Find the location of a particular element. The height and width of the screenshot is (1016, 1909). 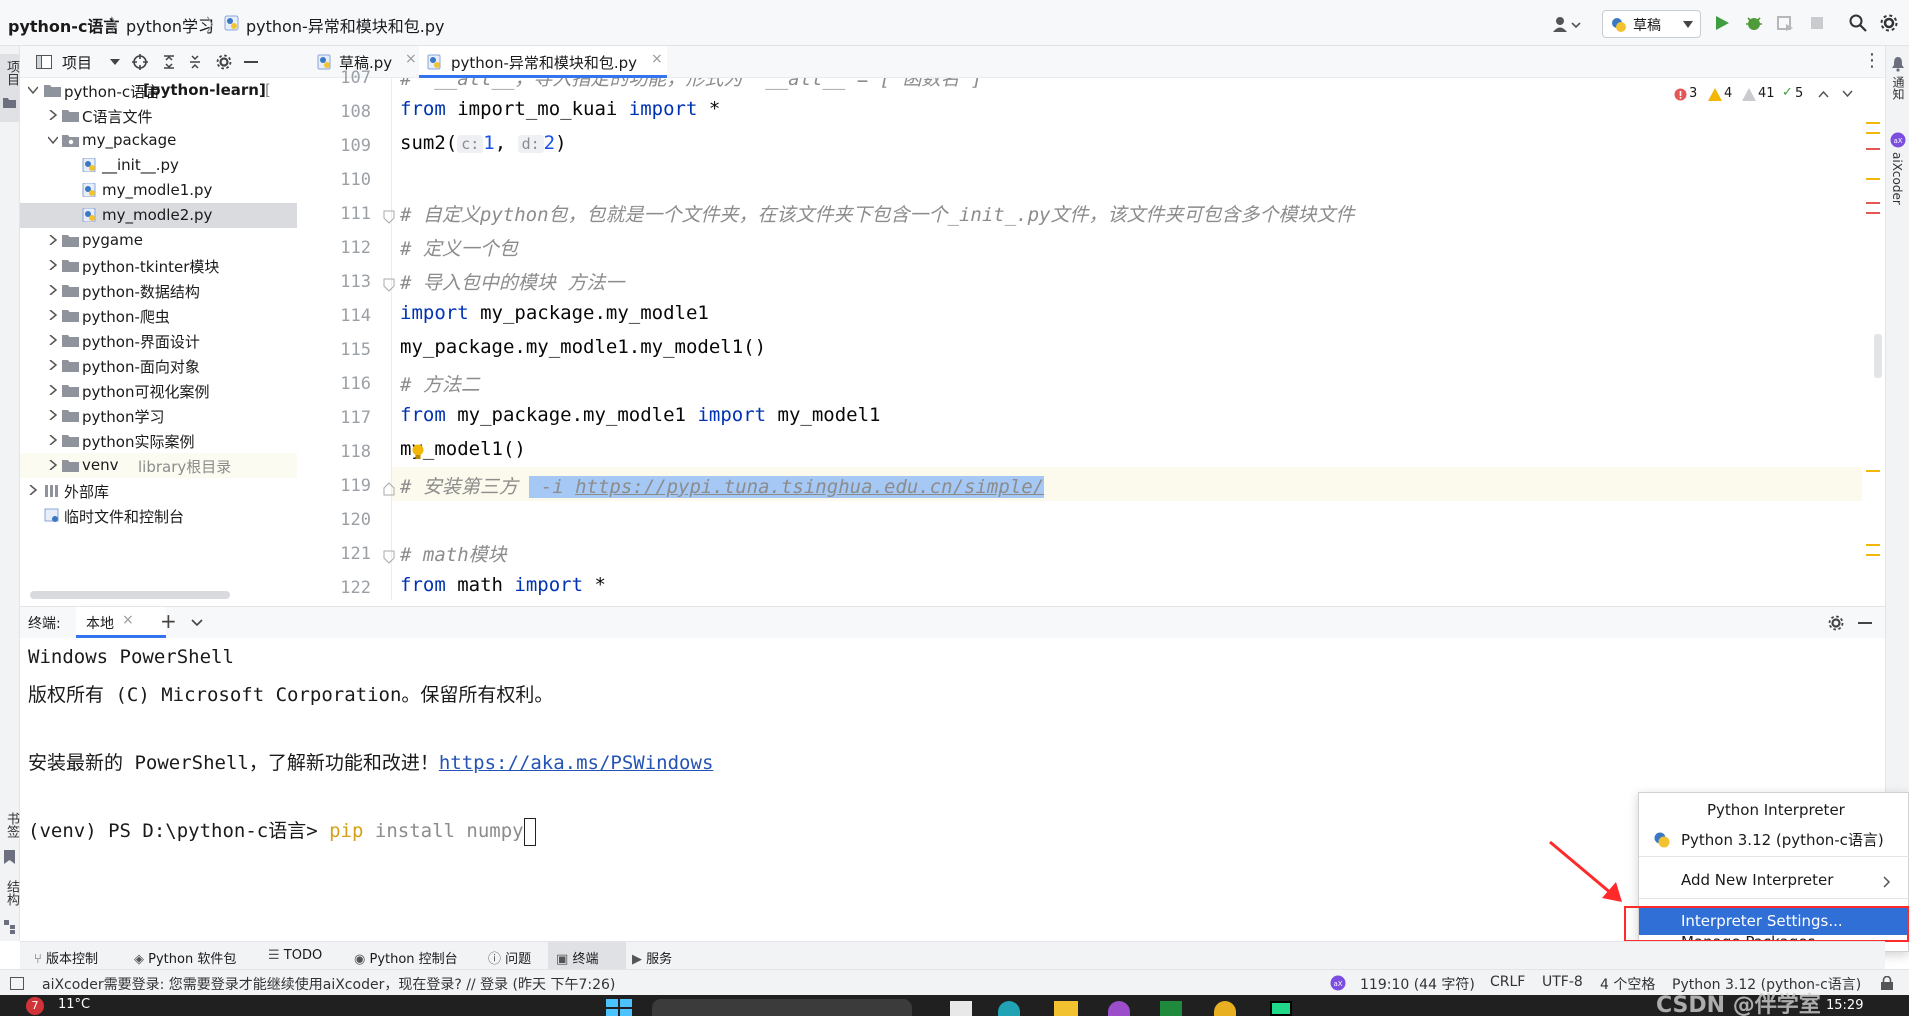

more-tabs-icon: ⋮ is located at coordinates (1872, 60).